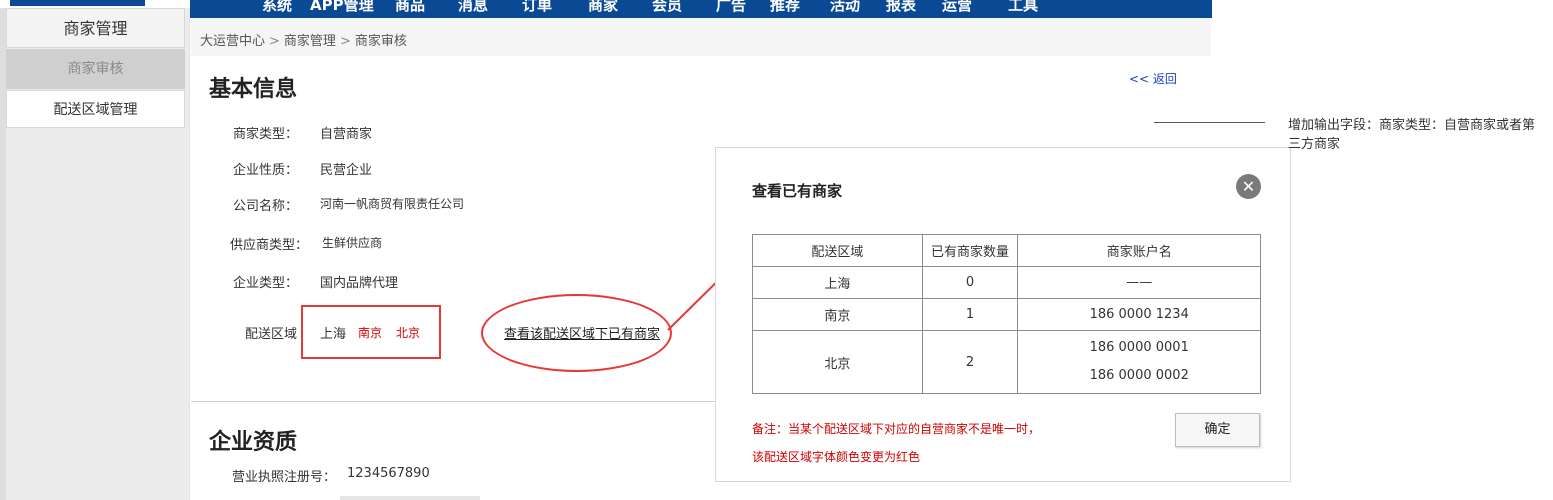  Describe the element at coordinates (310, 41) in the screenshot. I see `breadcrumb-item: 商家管理` at that location.